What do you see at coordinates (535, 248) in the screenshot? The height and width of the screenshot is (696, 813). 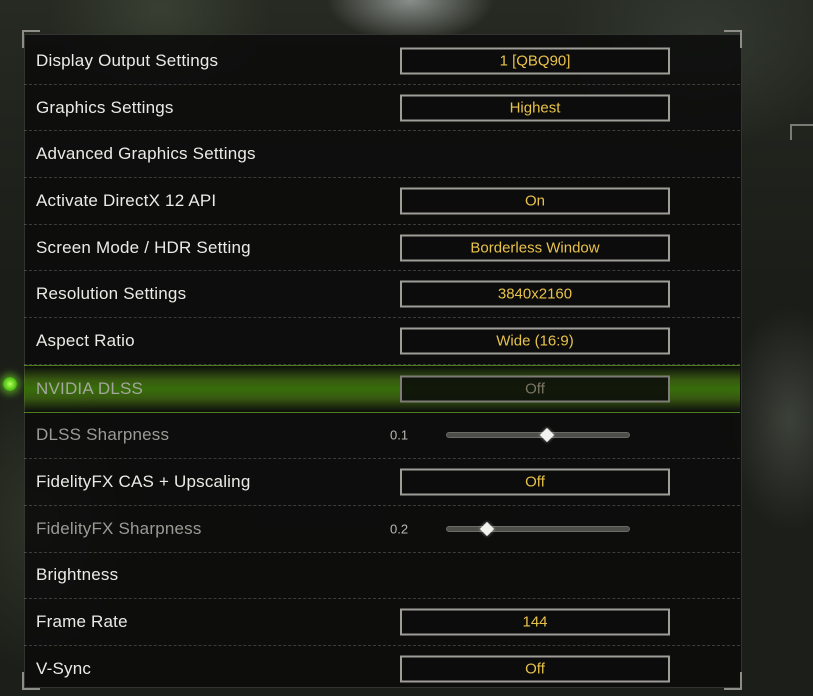 I see `setting-value-select: Borderless Window` at bounding box center [535, 248].